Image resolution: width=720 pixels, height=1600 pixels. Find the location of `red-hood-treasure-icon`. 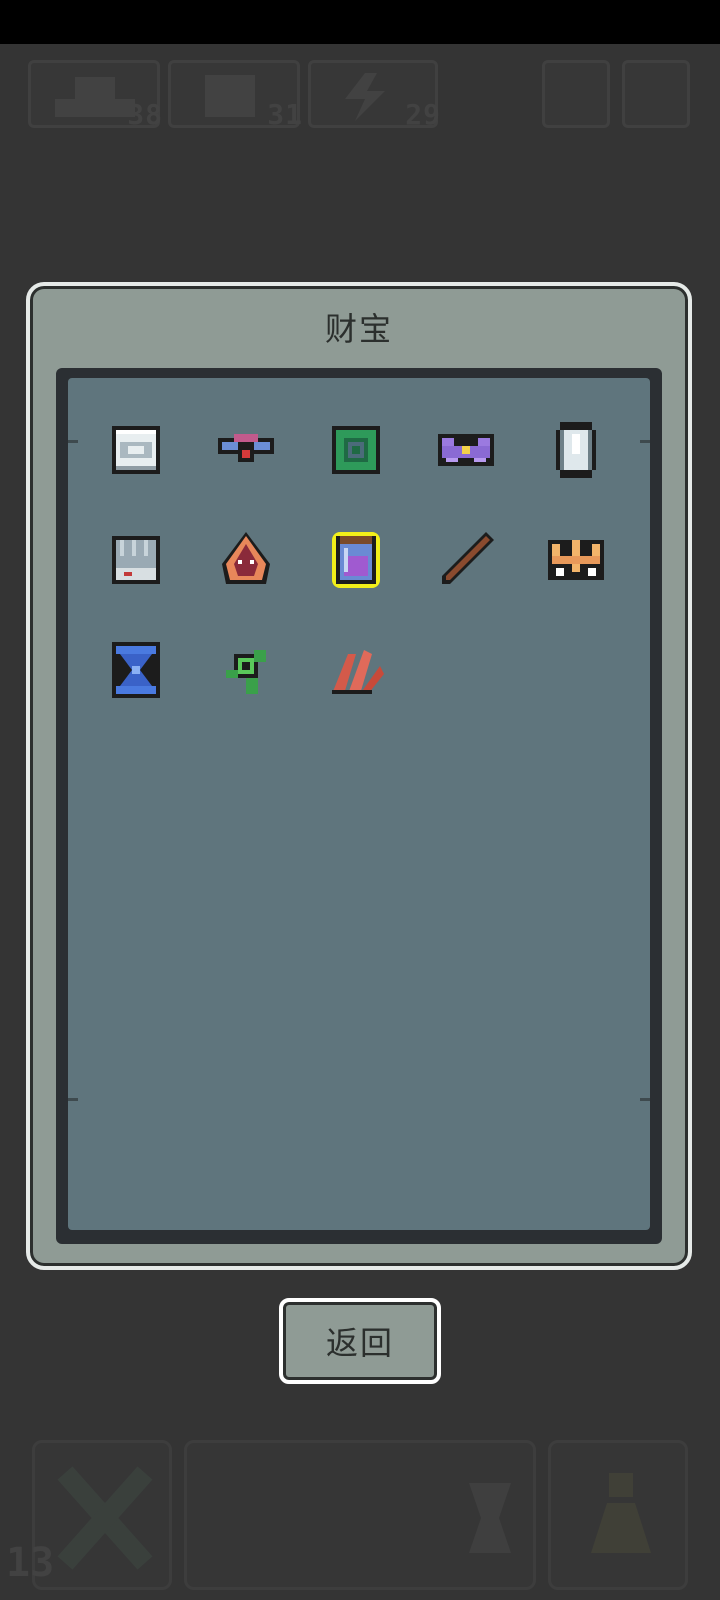

red-hood-treasure-icon is located at coordinates (246, 560).